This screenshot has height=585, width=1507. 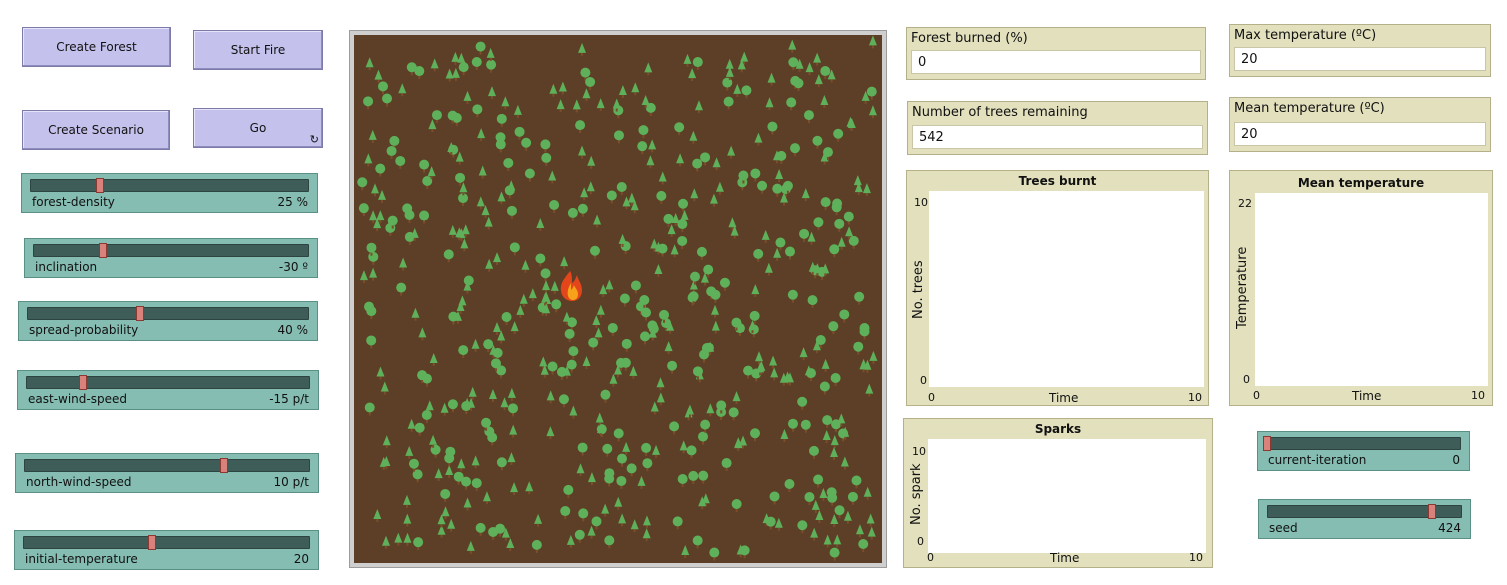 I want to click on slider-value: -30 º, so click(x=293, y=267).